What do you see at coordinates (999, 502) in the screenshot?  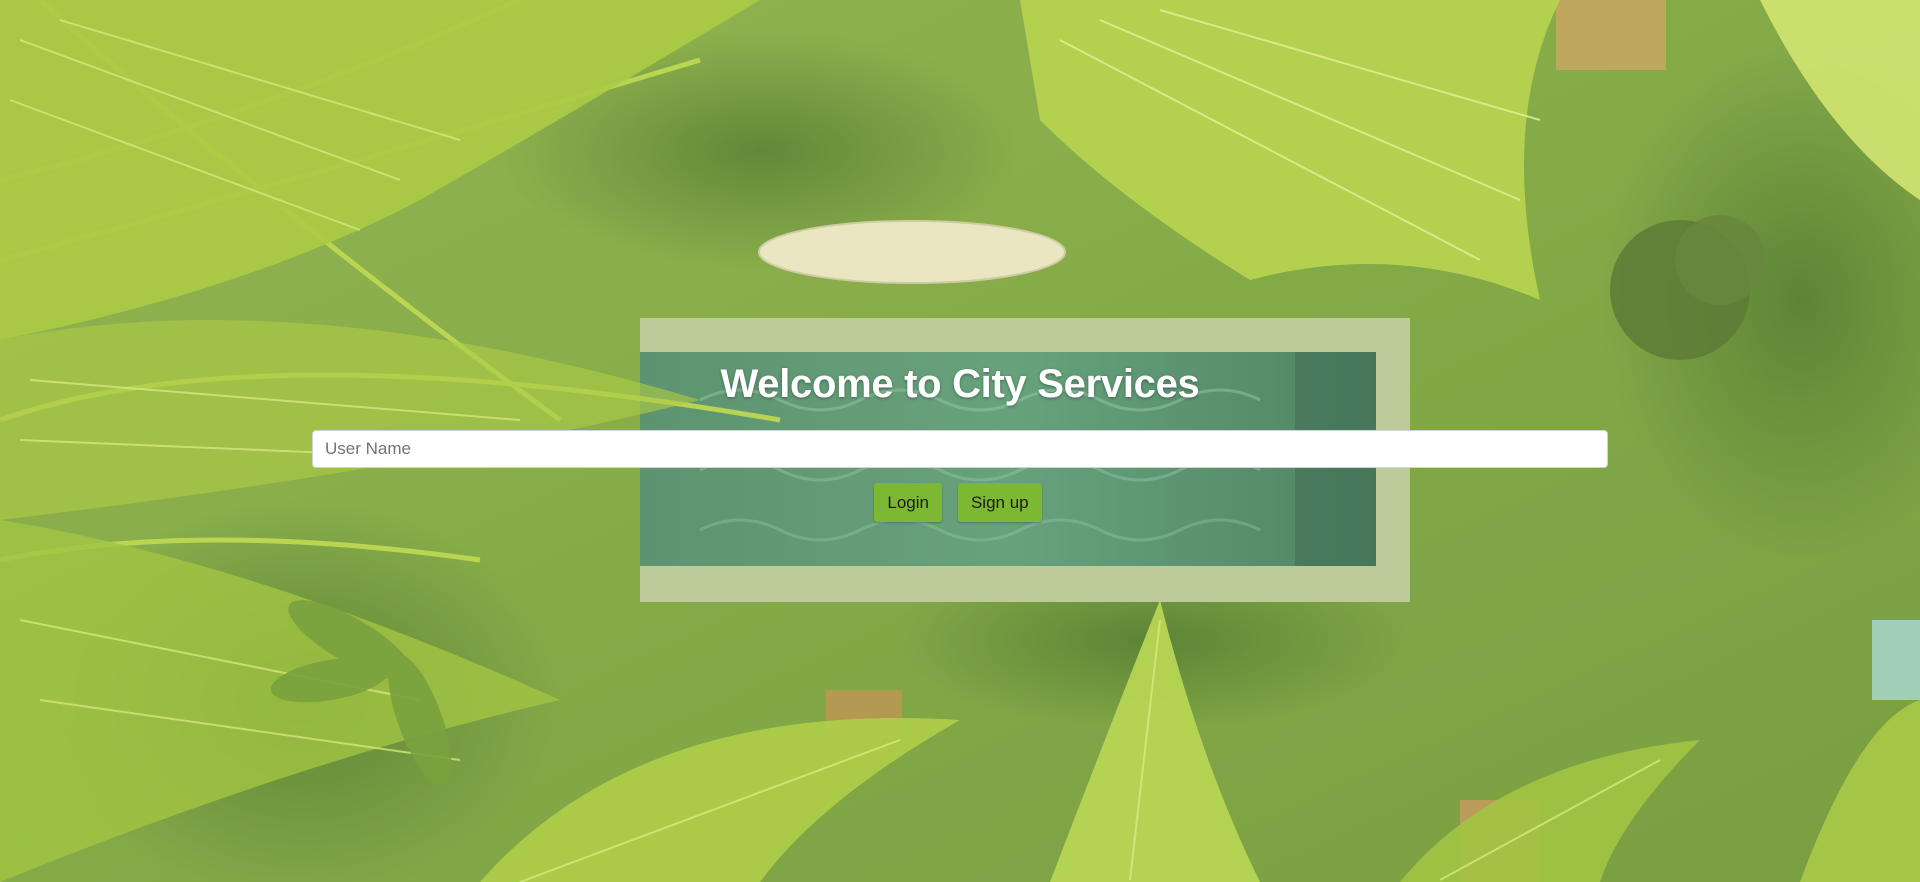 I see `signup-button: Sign up` at bounding box center [999, 502].